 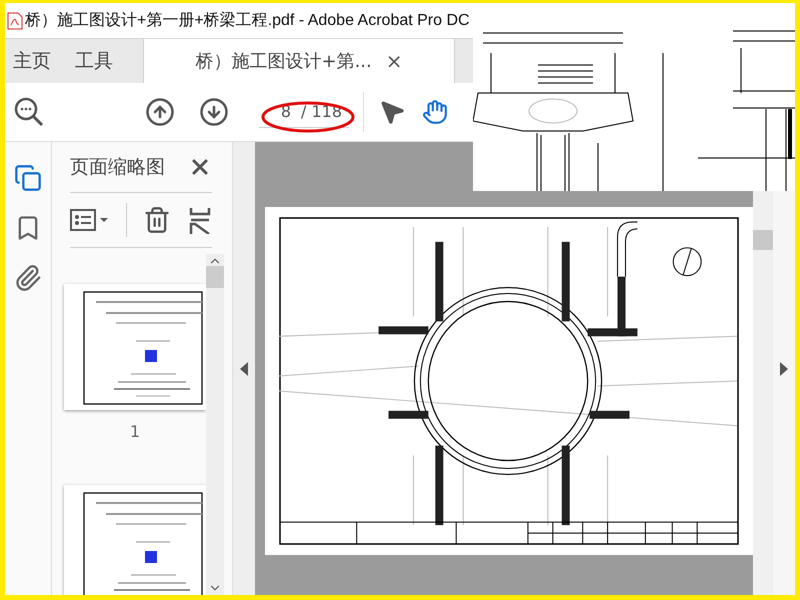 I want to click on hand-icon, so click(x=435, y=112).